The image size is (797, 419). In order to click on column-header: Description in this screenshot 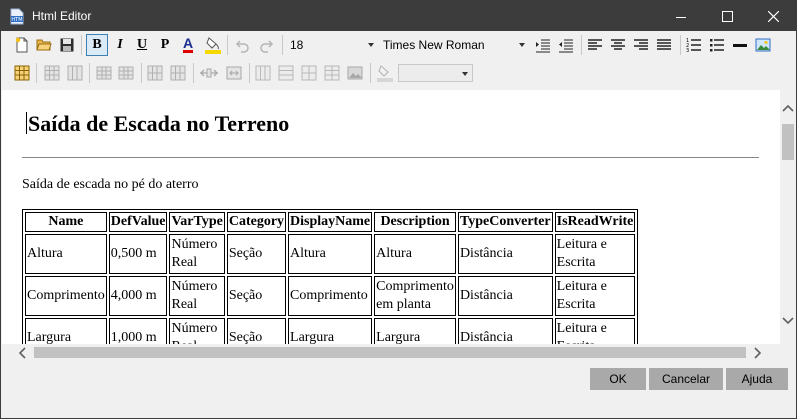, I will do `click(415, 222)`.